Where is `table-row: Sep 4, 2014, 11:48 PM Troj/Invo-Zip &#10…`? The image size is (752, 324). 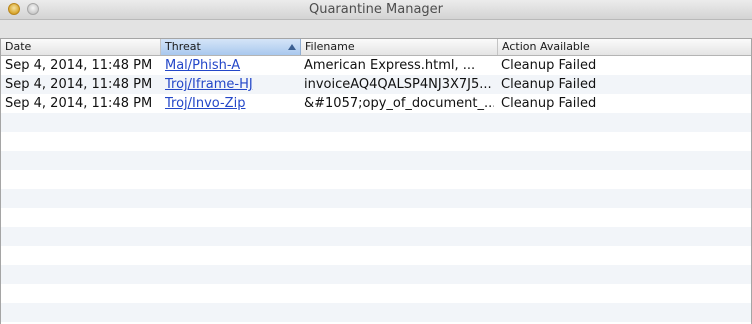 table-row: Sep 4, 2014, 11:48 PM Troj/Invo-Zip &#10… is located at coordinates (376, 103).